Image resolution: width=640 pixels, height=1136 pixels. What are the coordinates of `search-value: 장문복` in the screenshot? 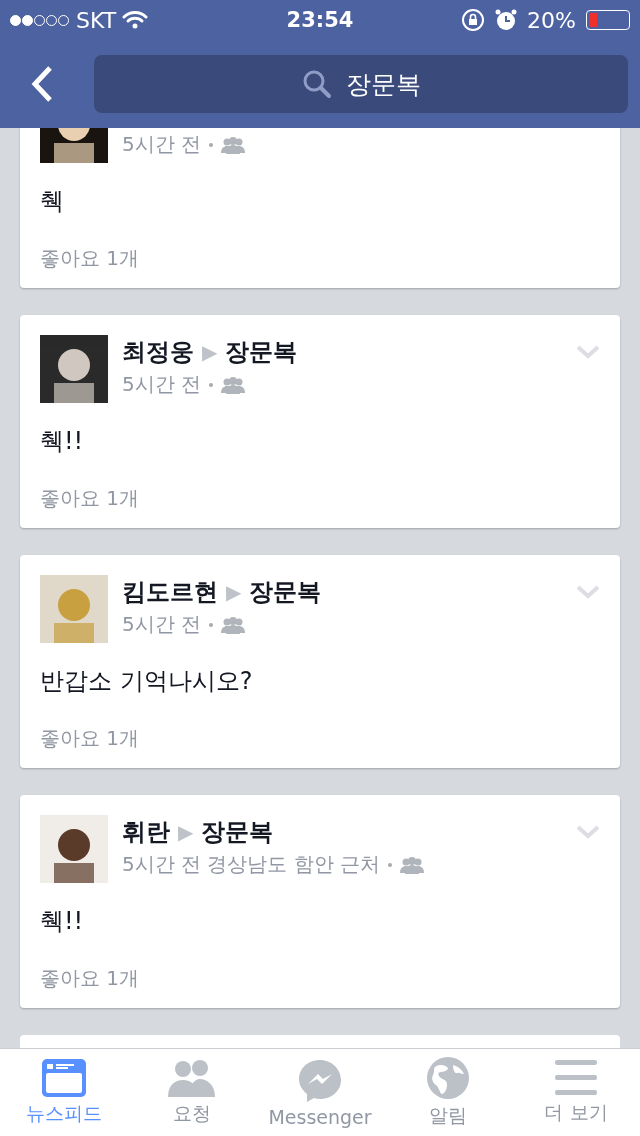 It's located at (383, 84).